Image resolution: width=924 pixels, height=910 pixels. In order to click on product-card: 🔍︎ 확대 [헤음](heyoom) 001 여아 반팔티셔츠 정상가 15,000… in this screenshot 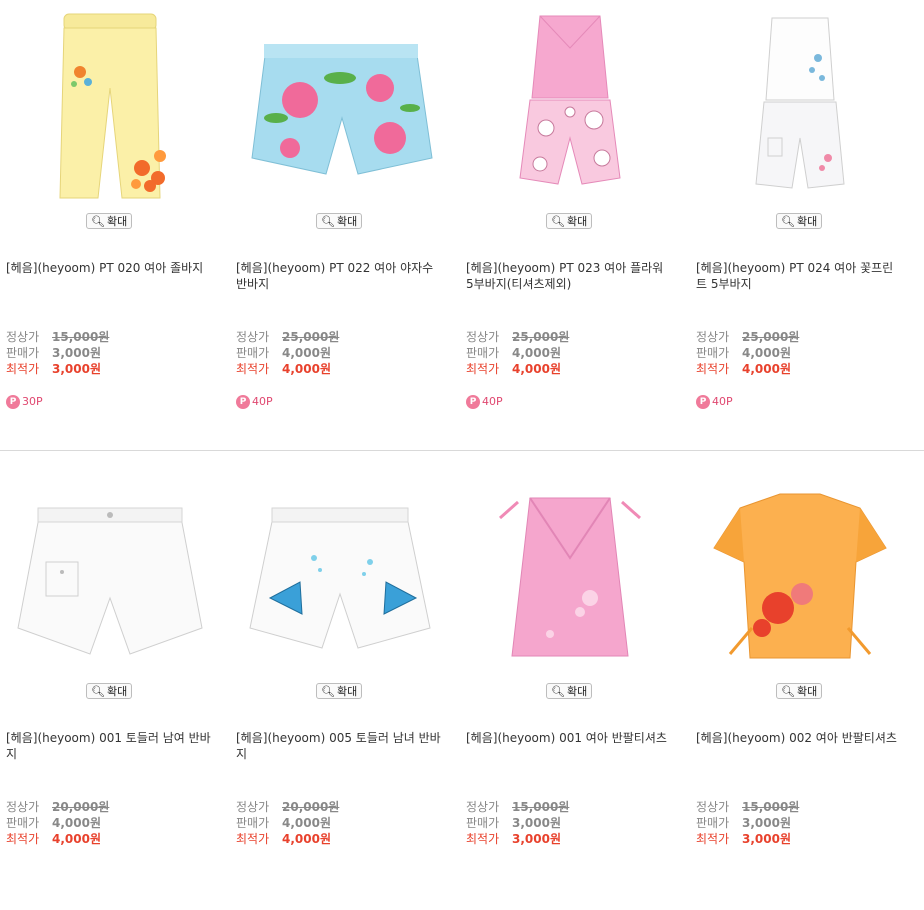, I will do `click(570, 690)`.